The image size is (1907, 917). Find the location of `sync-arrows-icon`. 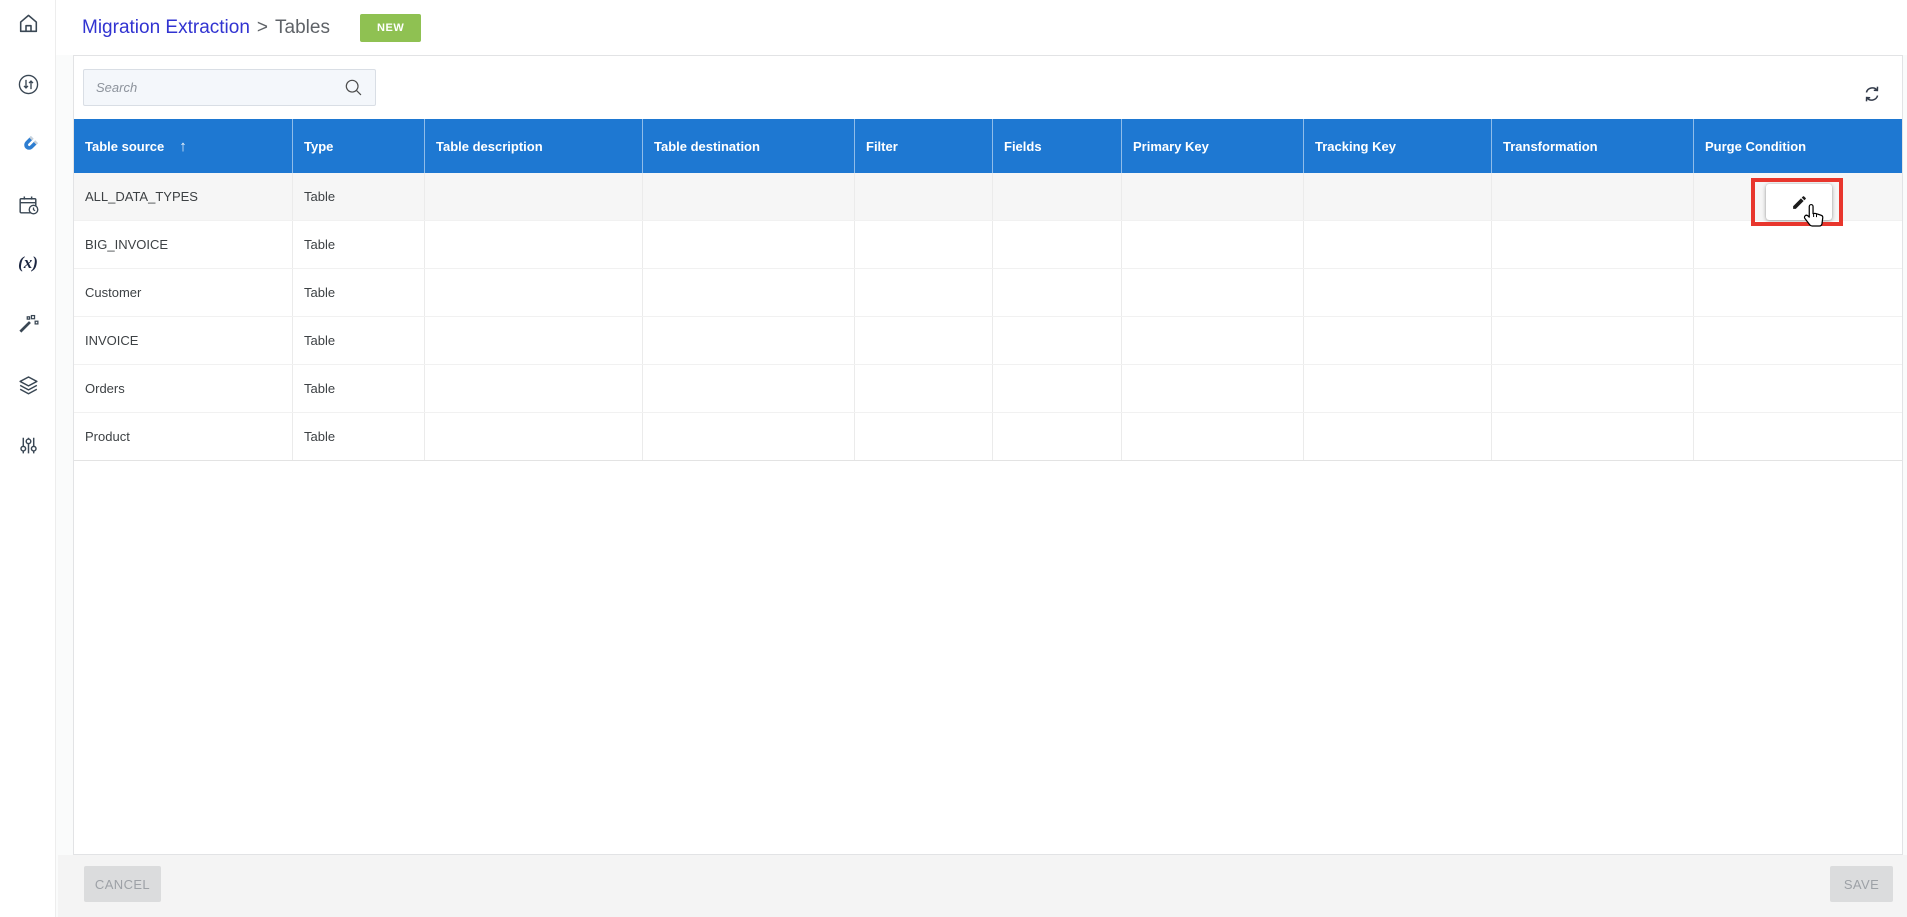

sync-arrows-icon is located at coordinates (28, 84).